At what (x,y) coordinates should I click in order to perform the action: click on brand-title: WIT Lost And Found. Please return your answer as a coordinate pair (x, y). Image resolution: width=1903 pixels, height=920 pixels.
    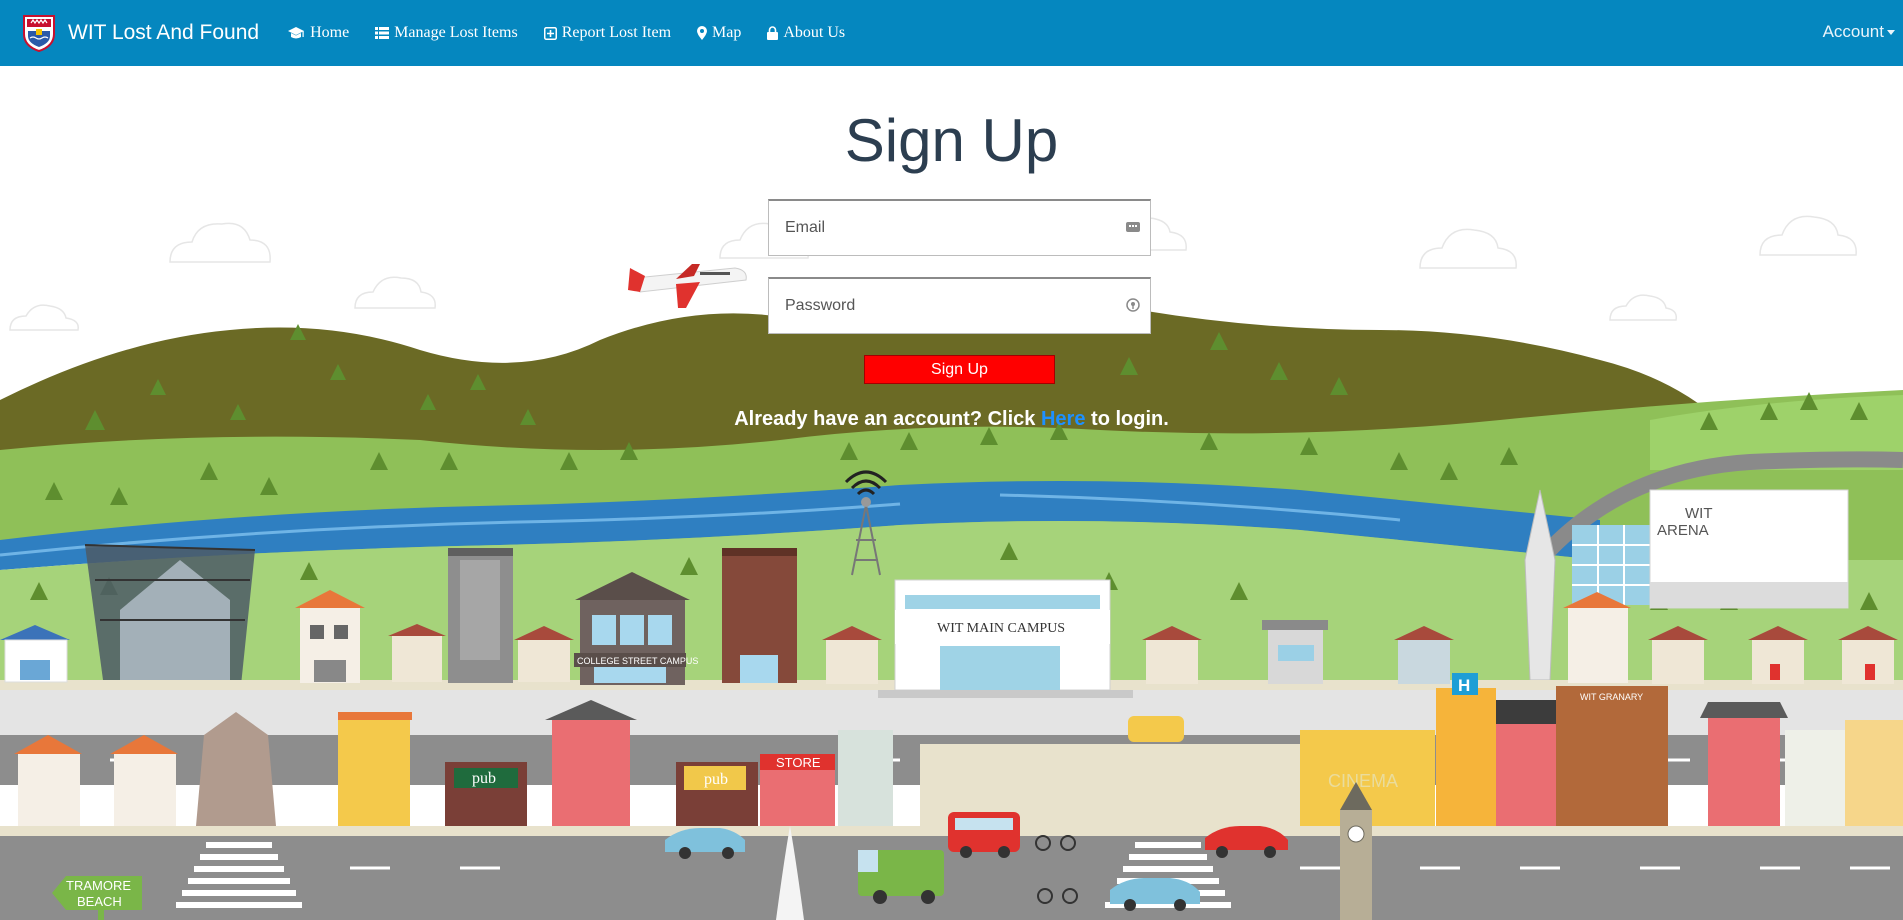
    Looking at the image, I should click on (164, 32).